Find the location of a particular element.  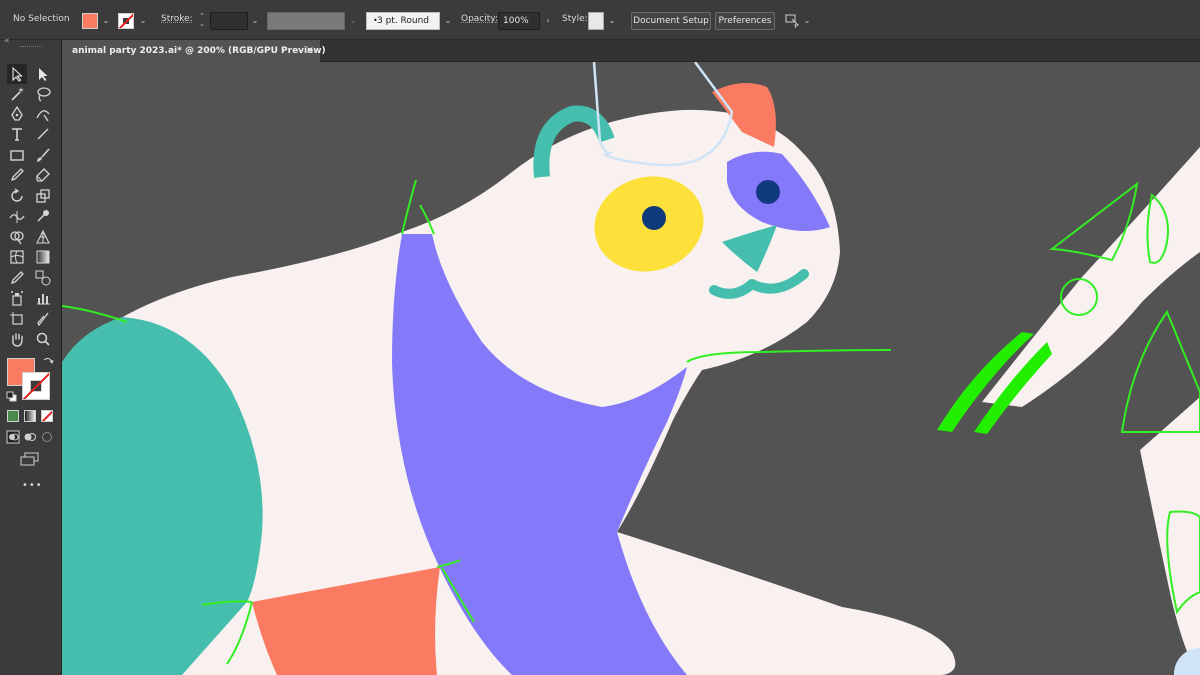

width-tool-icon is located at coordinates (17, 216).